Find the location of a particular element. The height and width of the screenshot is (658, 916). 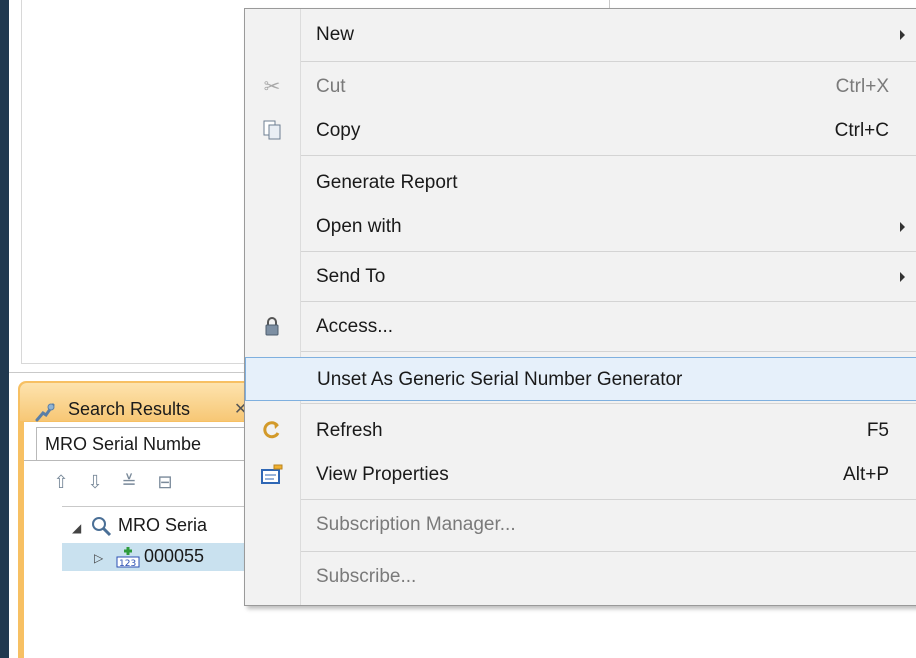

serial-number-icon: 123 is located at coordinates (128, 559).